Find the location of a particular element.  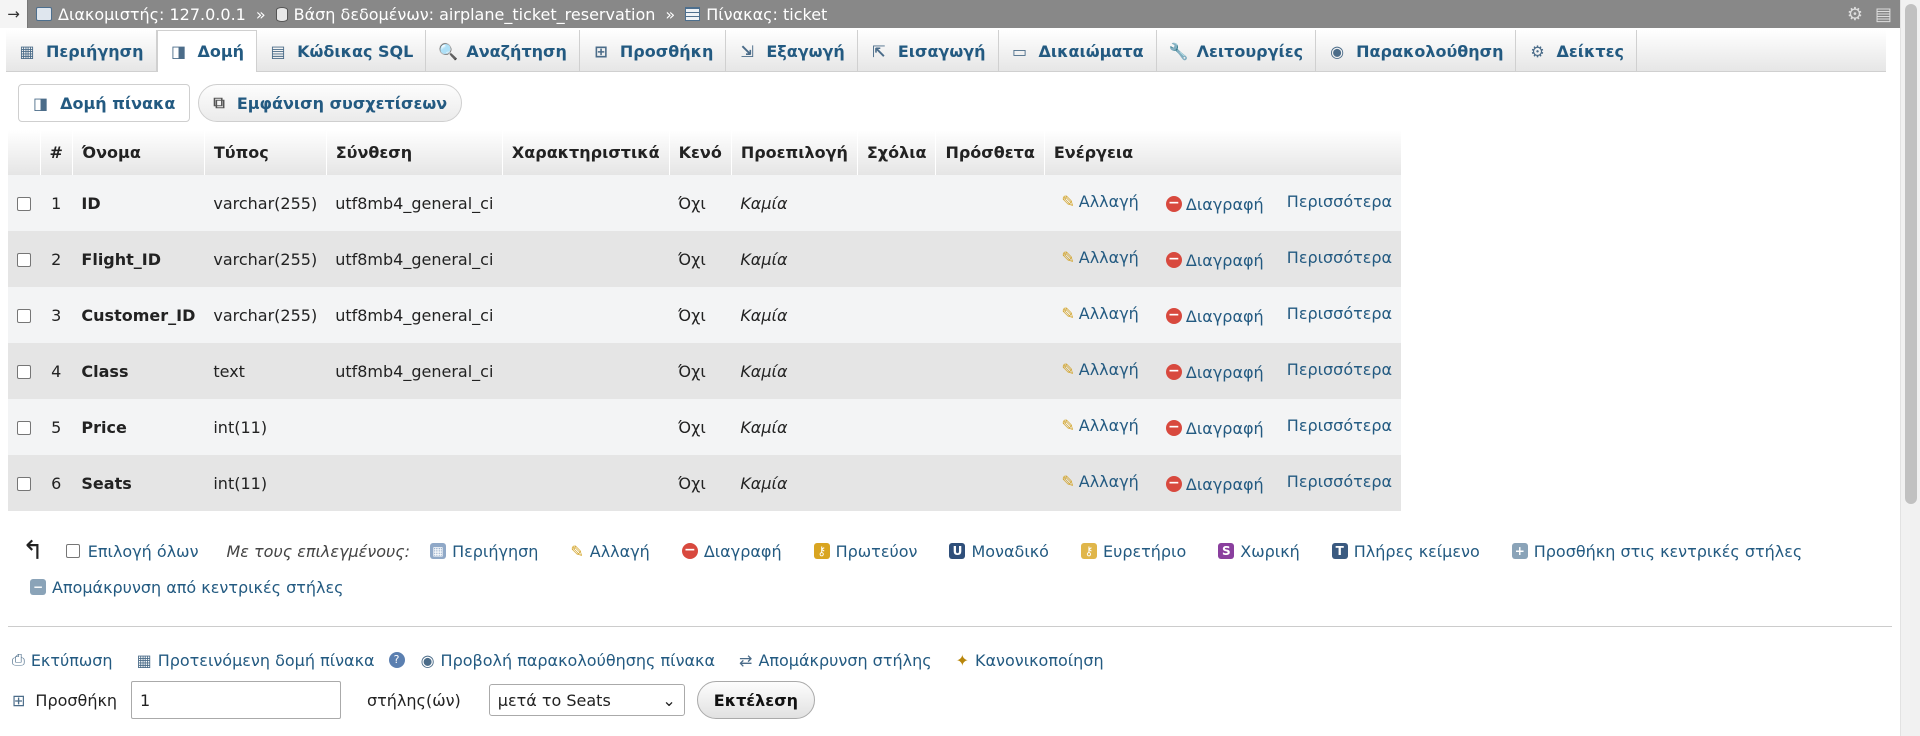

bulk-index-button: ⚷ Ευρετήριο is located at coordinates (1133, 551).